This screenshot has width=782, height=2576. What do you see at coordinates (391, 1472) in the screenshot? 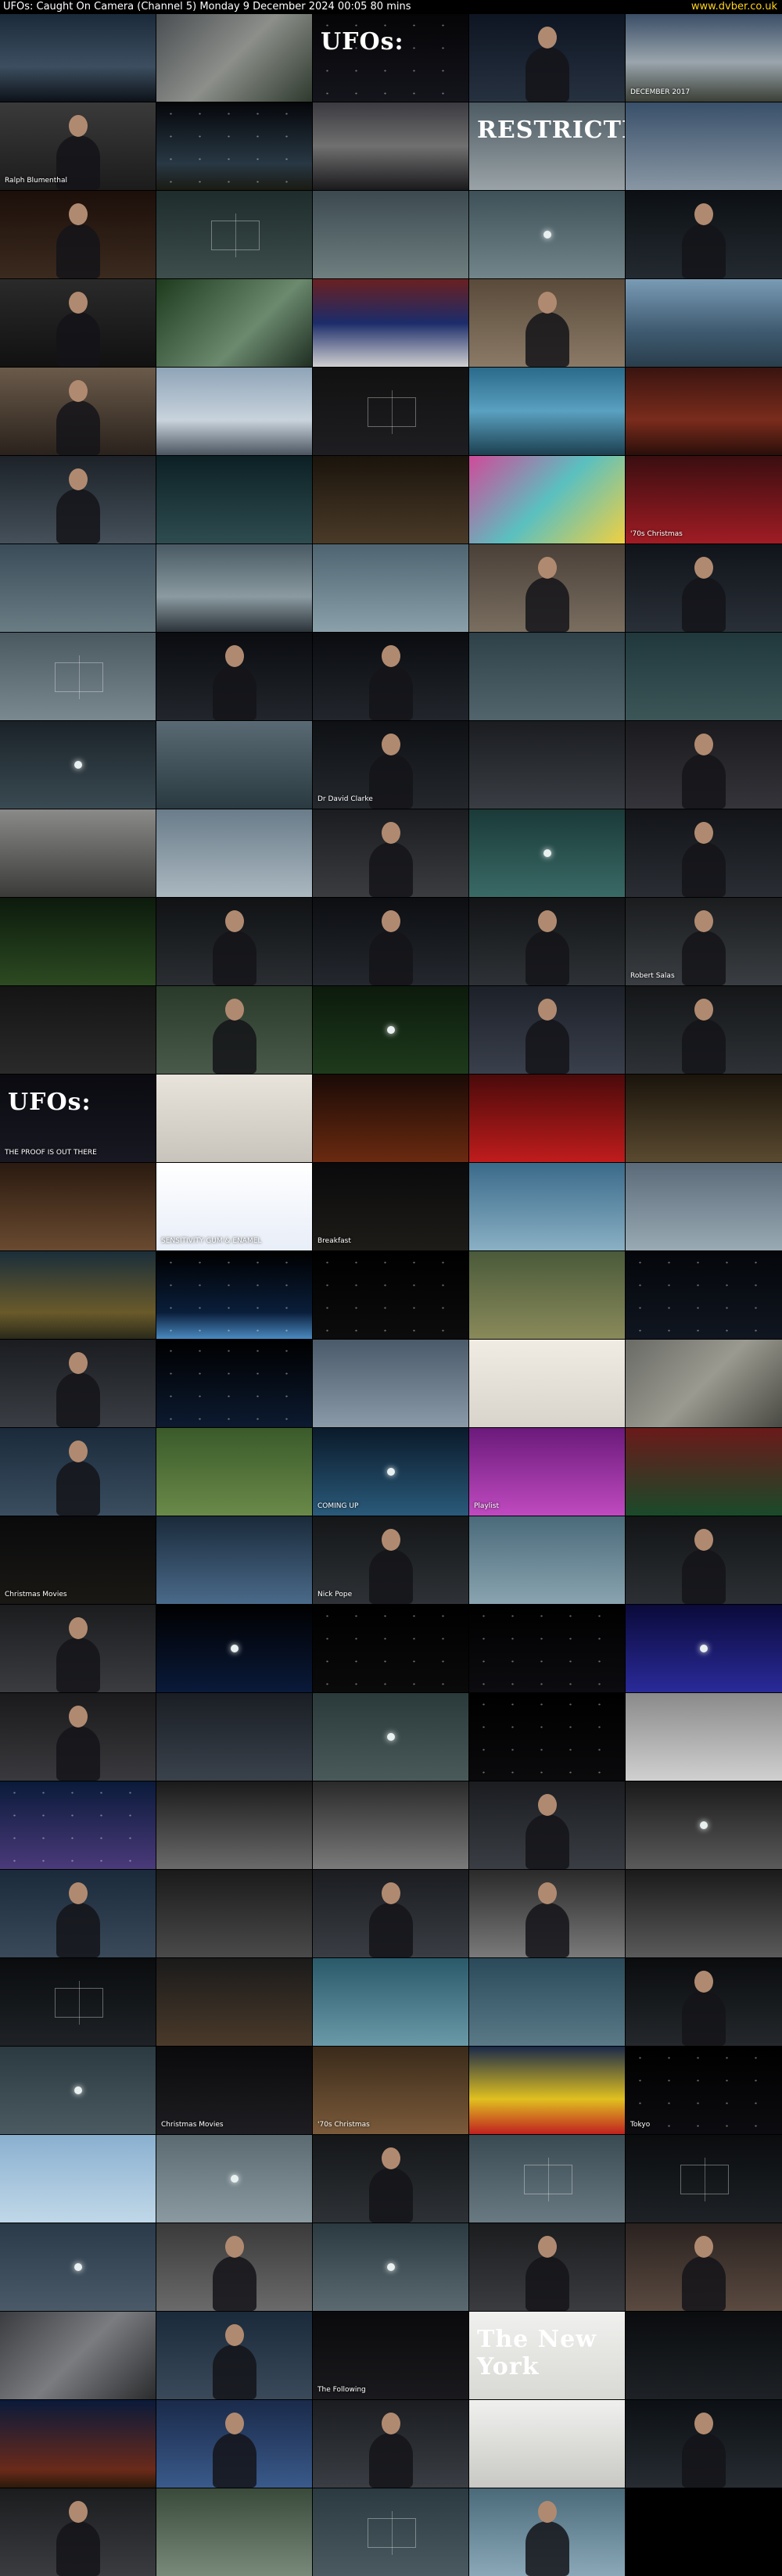
I see `thumbnail: COMING UP` at bounding box center [391, 1472].